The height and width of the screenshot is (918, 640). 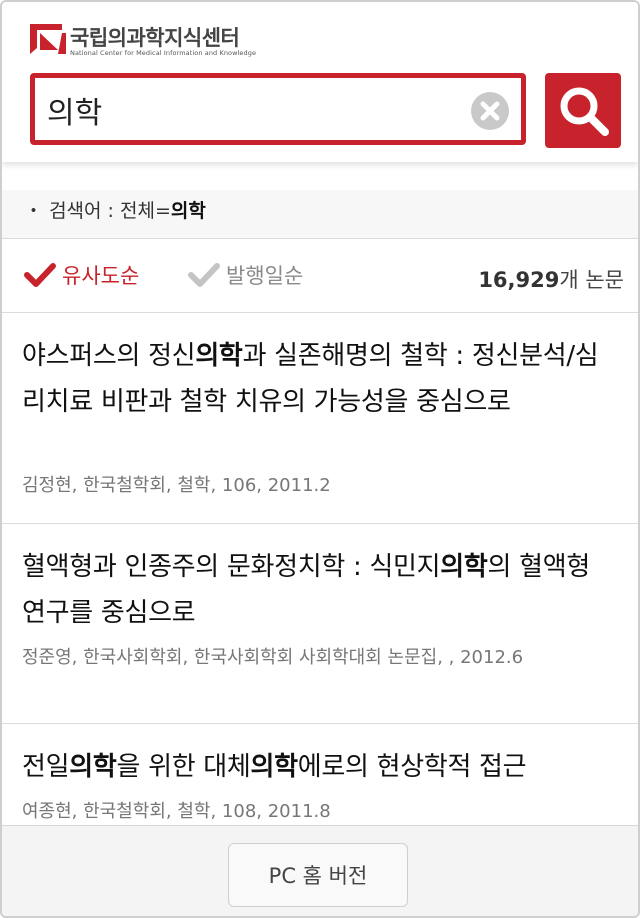 I want to click on search-input, so click(x=257, y=110).